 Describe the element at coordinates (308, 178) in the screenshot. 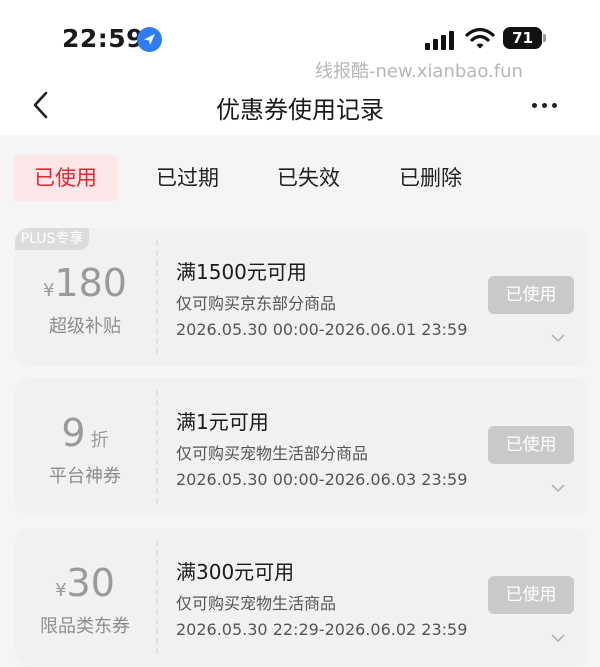

I see `tab-invalid: 已失效` at that location.